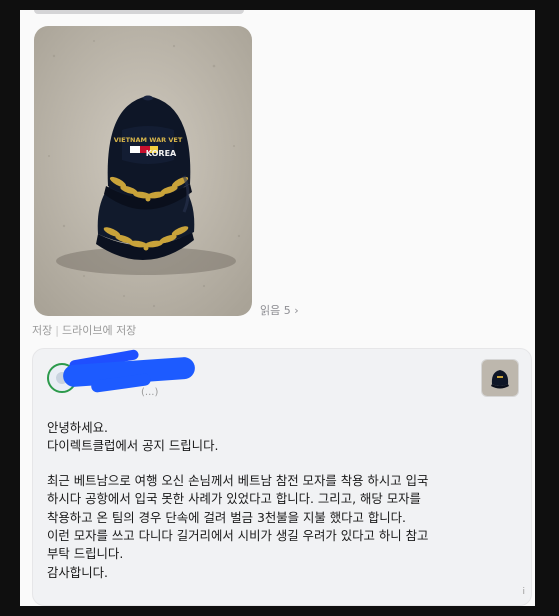 The width and height of the screenshot is (559, 616). I want to click on save-link: 저장, so click(42, 330).